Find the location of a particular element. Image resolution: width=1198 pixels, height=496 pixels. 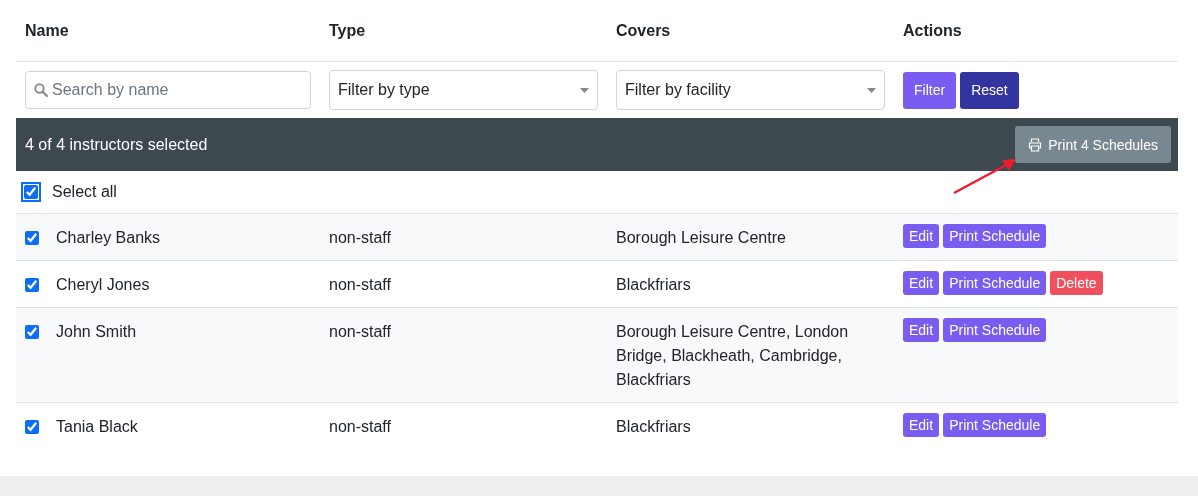

name-cell-text: John Smith is located at coordinates (96, 332).